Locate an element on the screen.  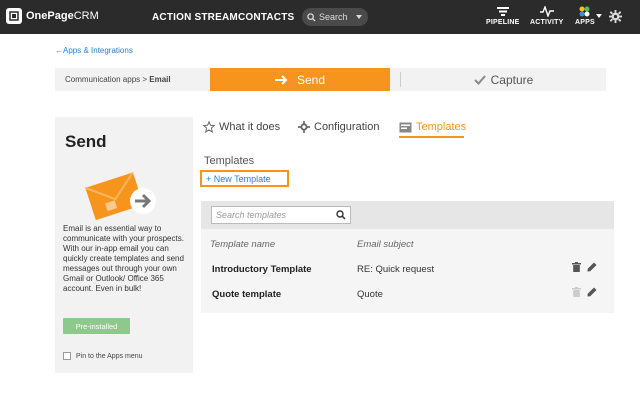
logo: OnePageCRM is located at coordinates (52, 16).